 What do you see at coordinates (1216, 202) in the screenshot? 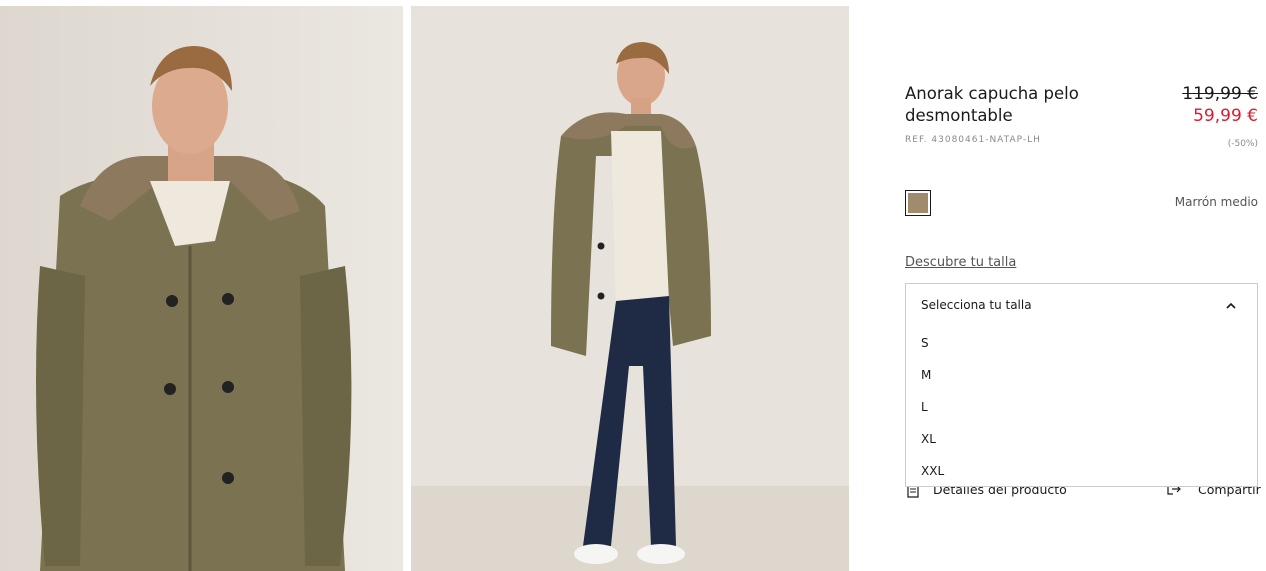
I see `color-name: Marrón medio` at bounding box center [1216, 202].